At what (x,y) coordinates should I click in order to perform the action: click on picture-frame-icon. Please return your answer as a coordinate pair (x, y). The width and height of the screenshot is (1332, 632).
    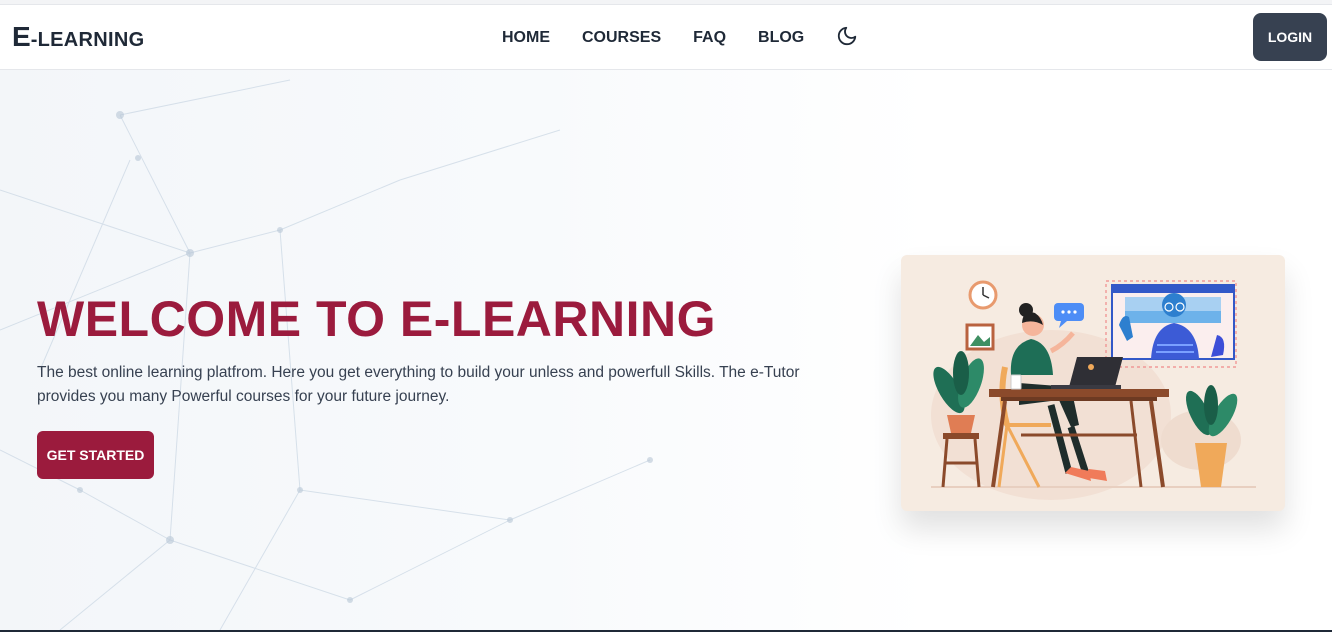
    Looking at the image, I should click on (980, 337).